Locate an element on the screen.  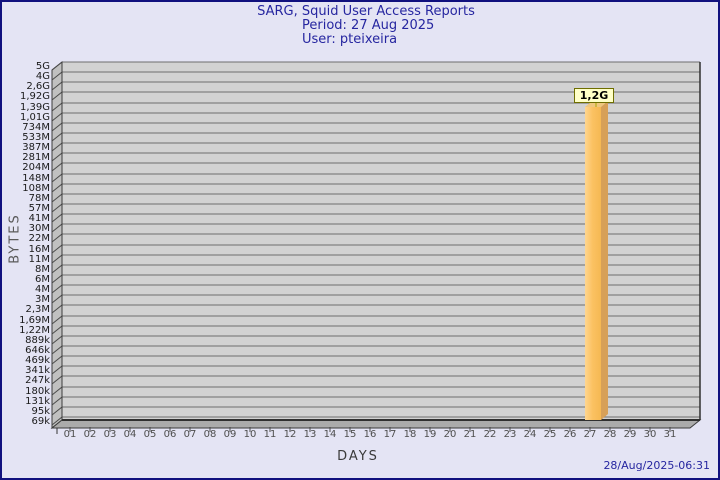
generation-timestamp: 28/Aug/2025-06:31 is located at coordinates (656, 465).